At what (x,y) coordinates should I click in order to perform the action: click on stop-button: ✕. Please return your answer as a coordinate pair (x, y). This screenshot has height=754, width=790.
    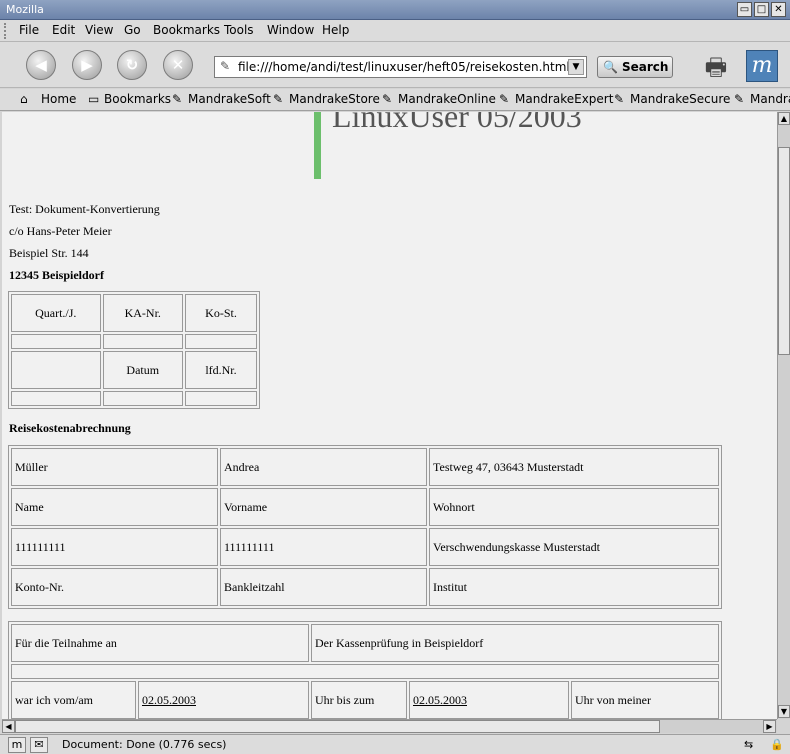
    Looking at the image, I should click on (178, 65).